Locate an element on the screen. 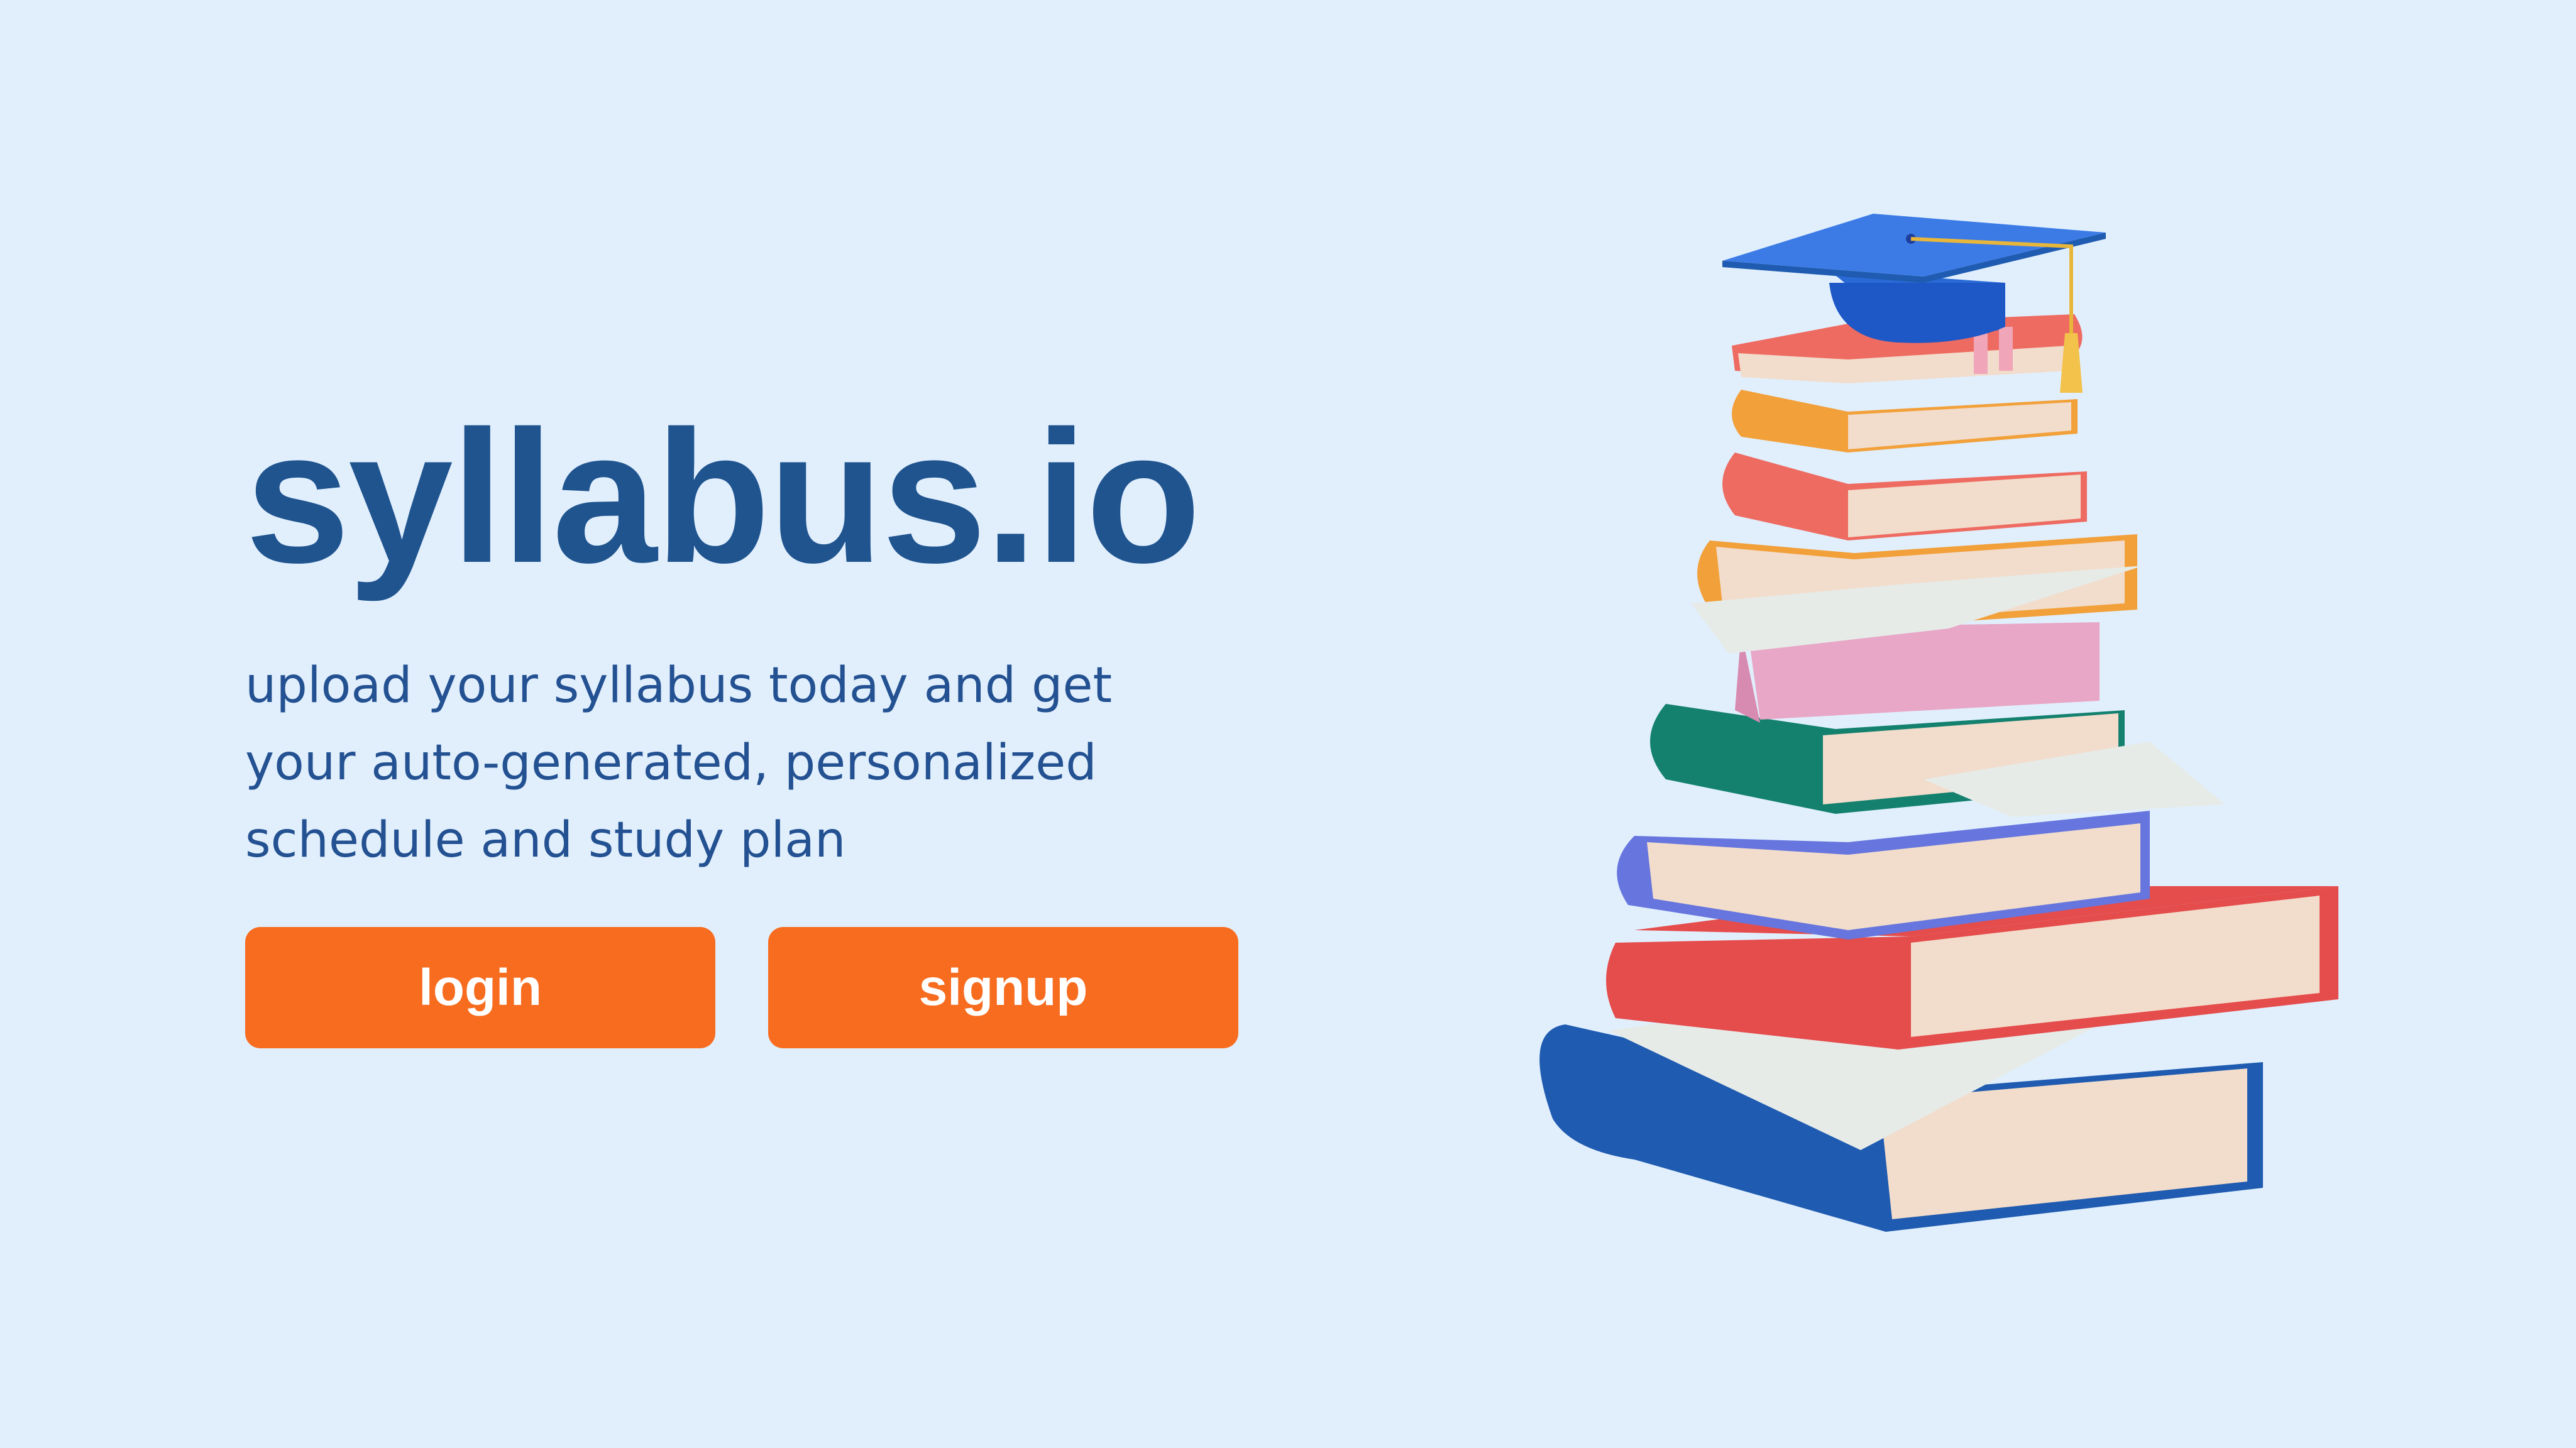 This screenshot has width=2576, height=1448. book-teal-icon is located at coordinates (1937, 760).